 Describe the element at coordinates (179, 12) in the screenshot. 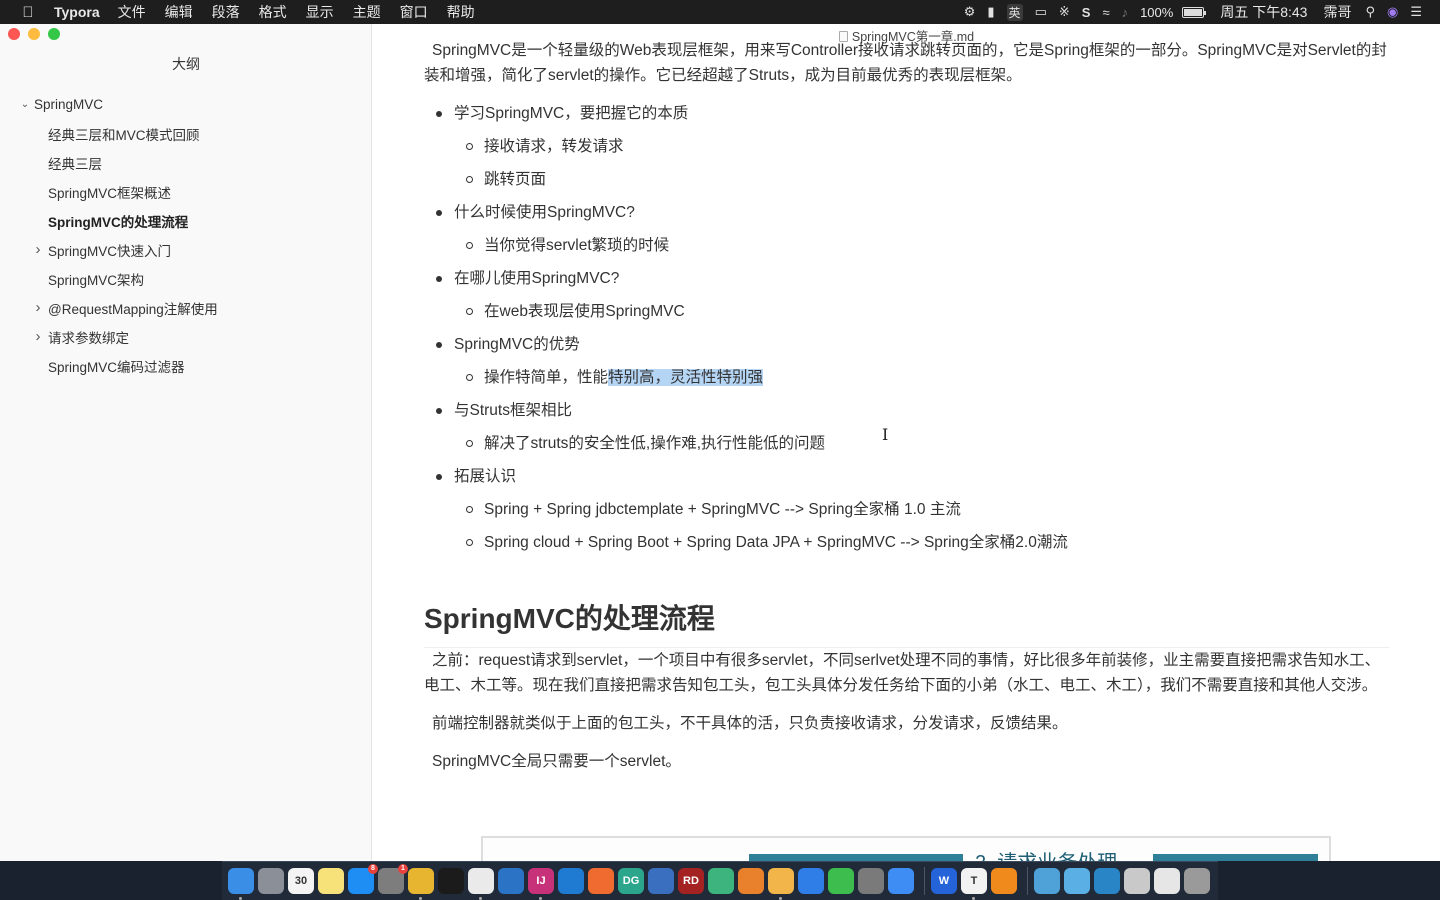

I see `menu-edit: 编辑` at that location.